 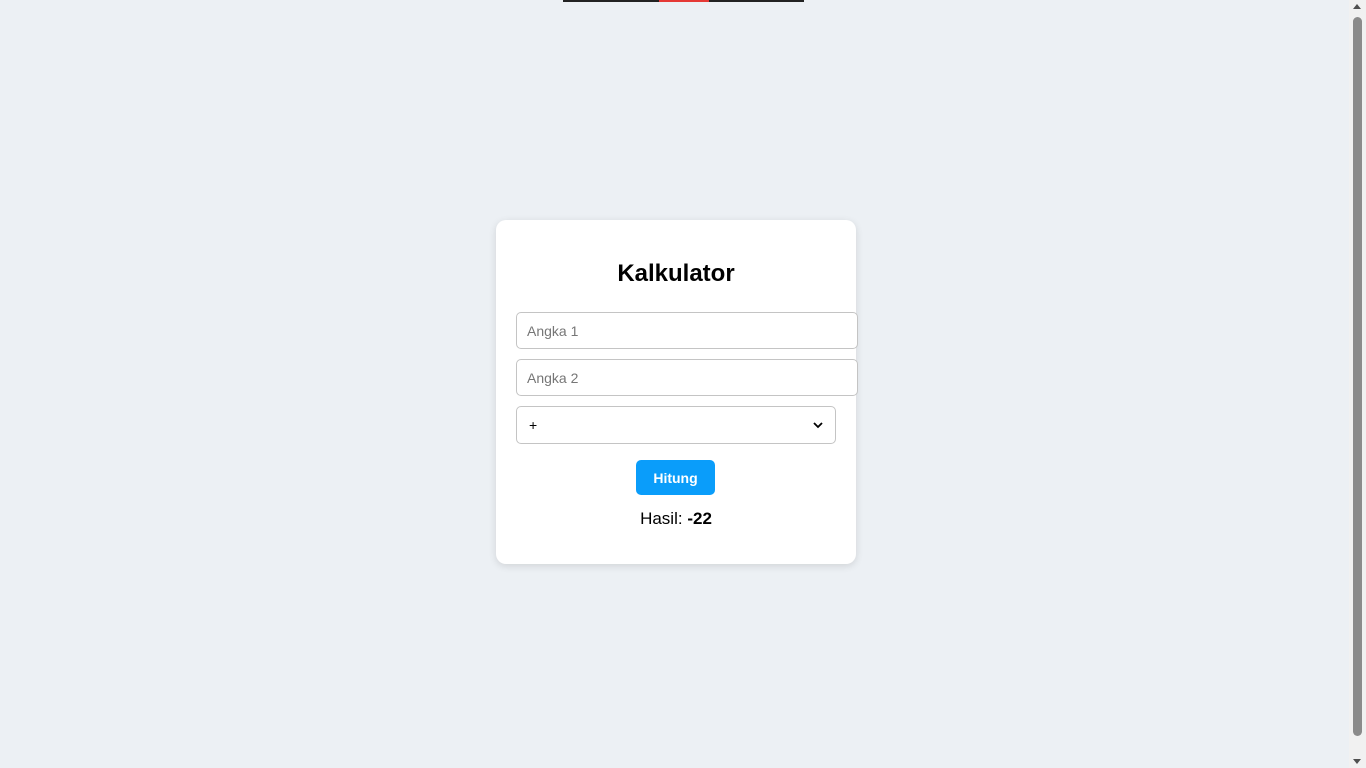 I want to click on operator-selected-value: +, so click(x=533, y=425).